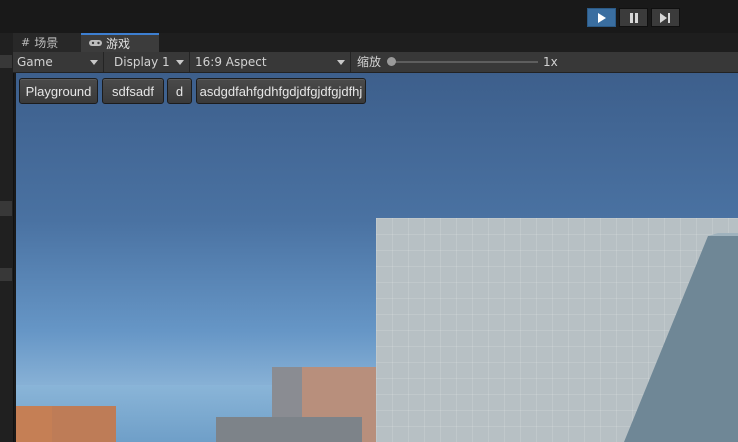  Describe the element at coordinates (375, 43) in the screenshot. I see `tab-bar: # 场景 游戏` at that location.